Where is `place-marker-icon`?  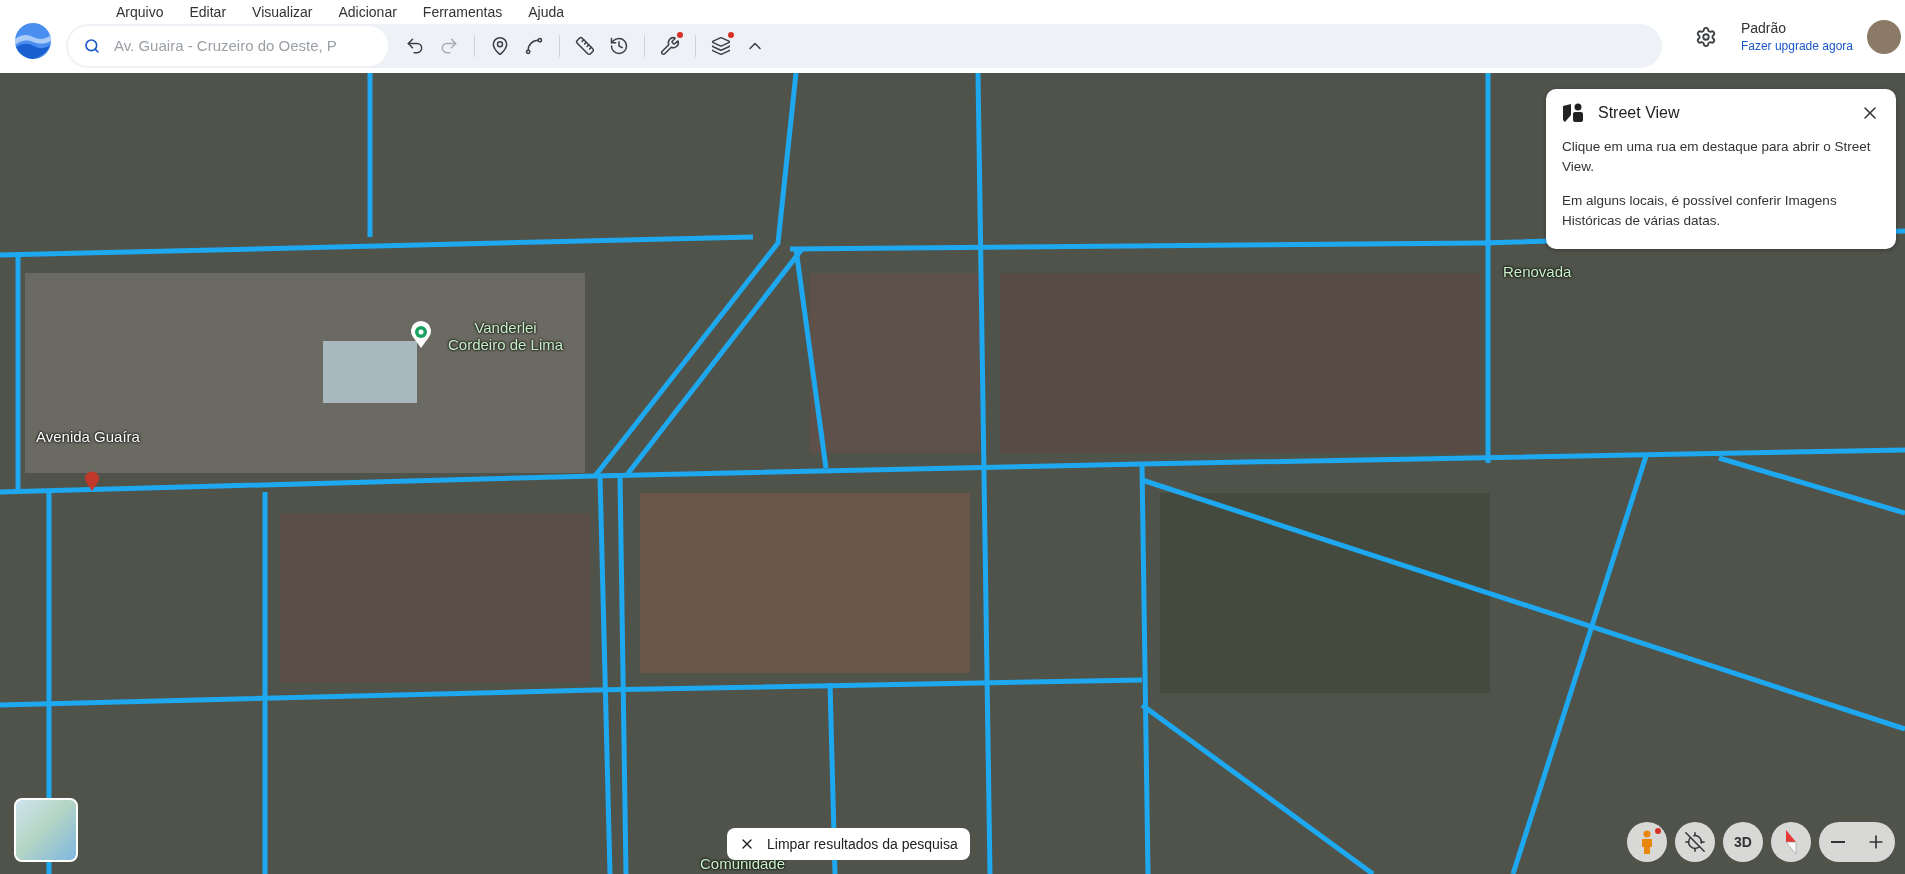 place-marker-icon is located at coordinates (421, 335).